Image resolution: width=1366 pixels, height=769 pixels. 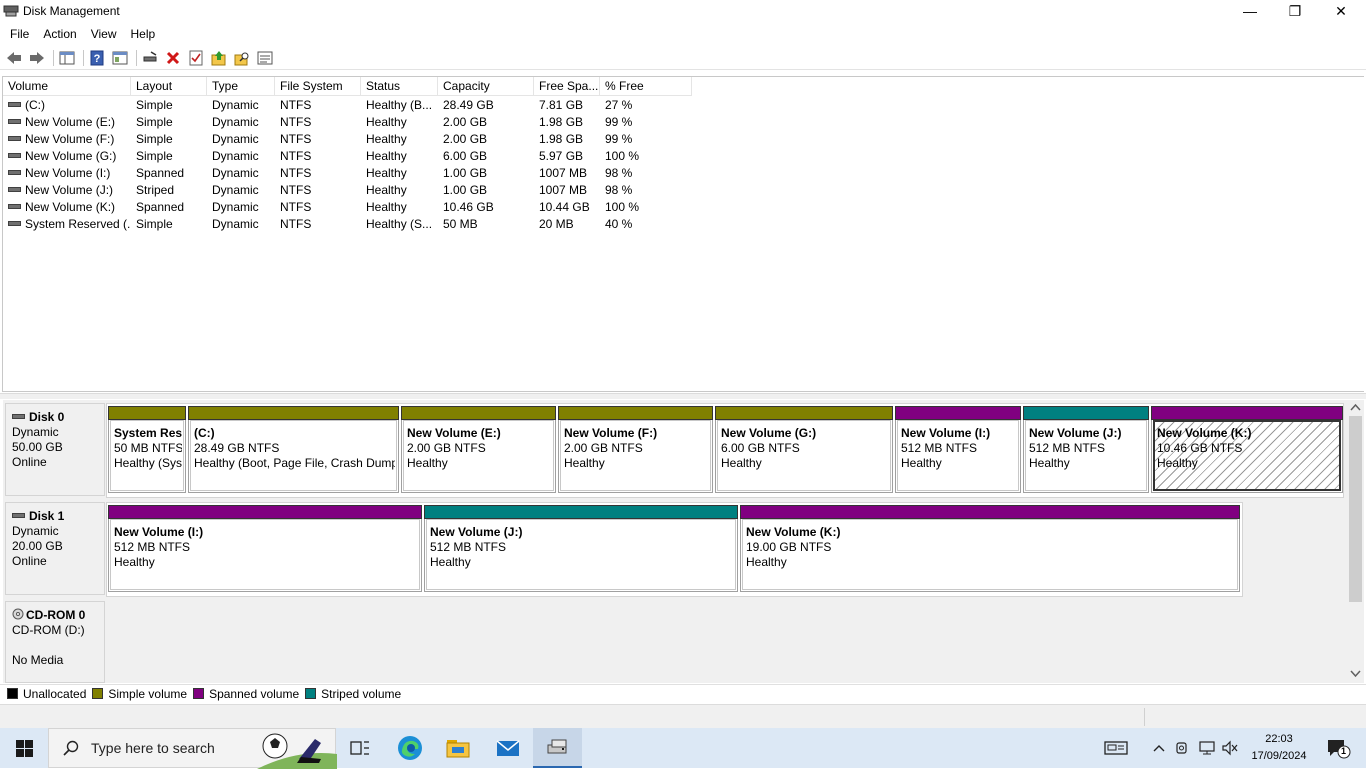 What do you see at coordinates (1250, 11) in the screenshot?
I see `minimize-button: —` at bounding box center [1250, 11].